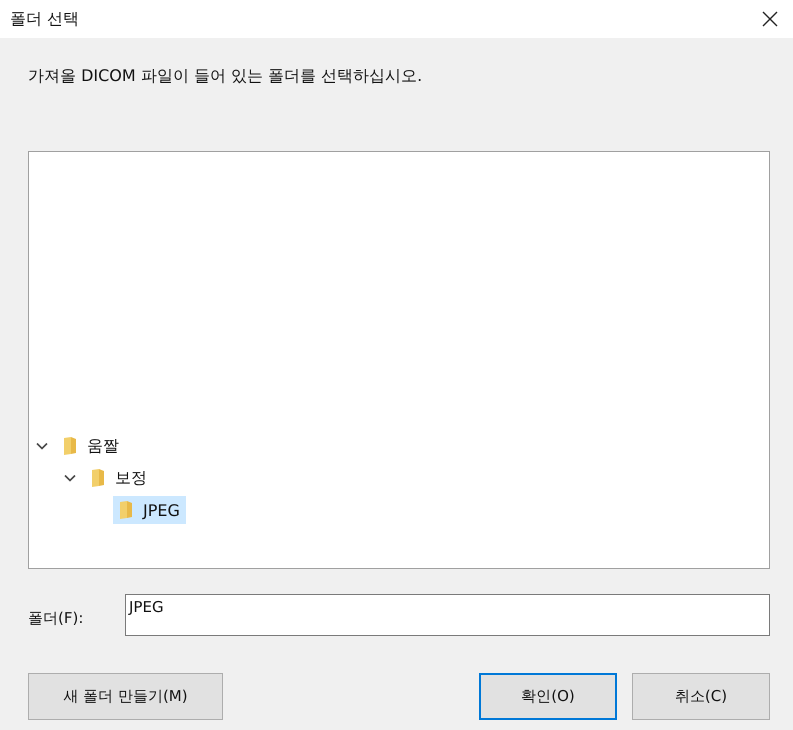 This screenshot has height=730, width=793. What do you see at coordinates (125, 696) in the screenshot?
I see `new-folder-button: 새 폴더 만들기(M)` at bounding box center [125, 696].